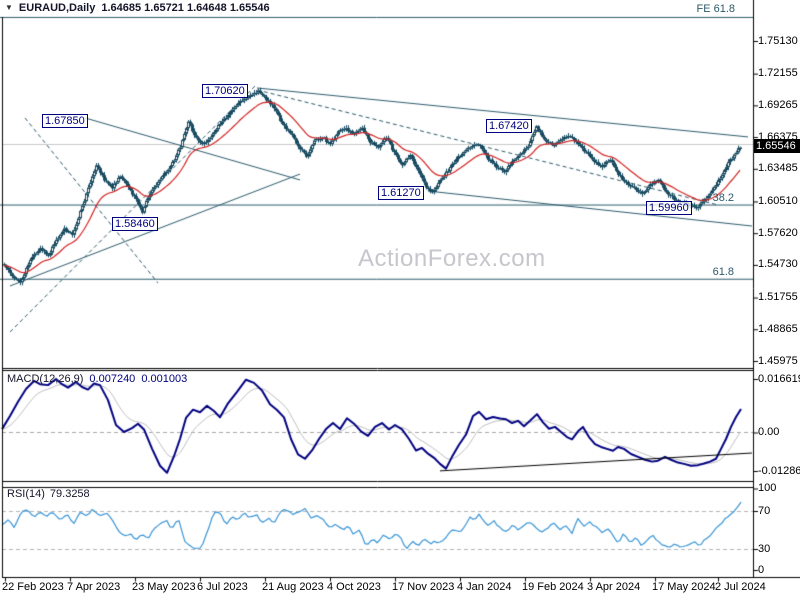 This screenshot has width=800, height=600. I want to click on rsi-axis-label: 70, so click(764, 510).